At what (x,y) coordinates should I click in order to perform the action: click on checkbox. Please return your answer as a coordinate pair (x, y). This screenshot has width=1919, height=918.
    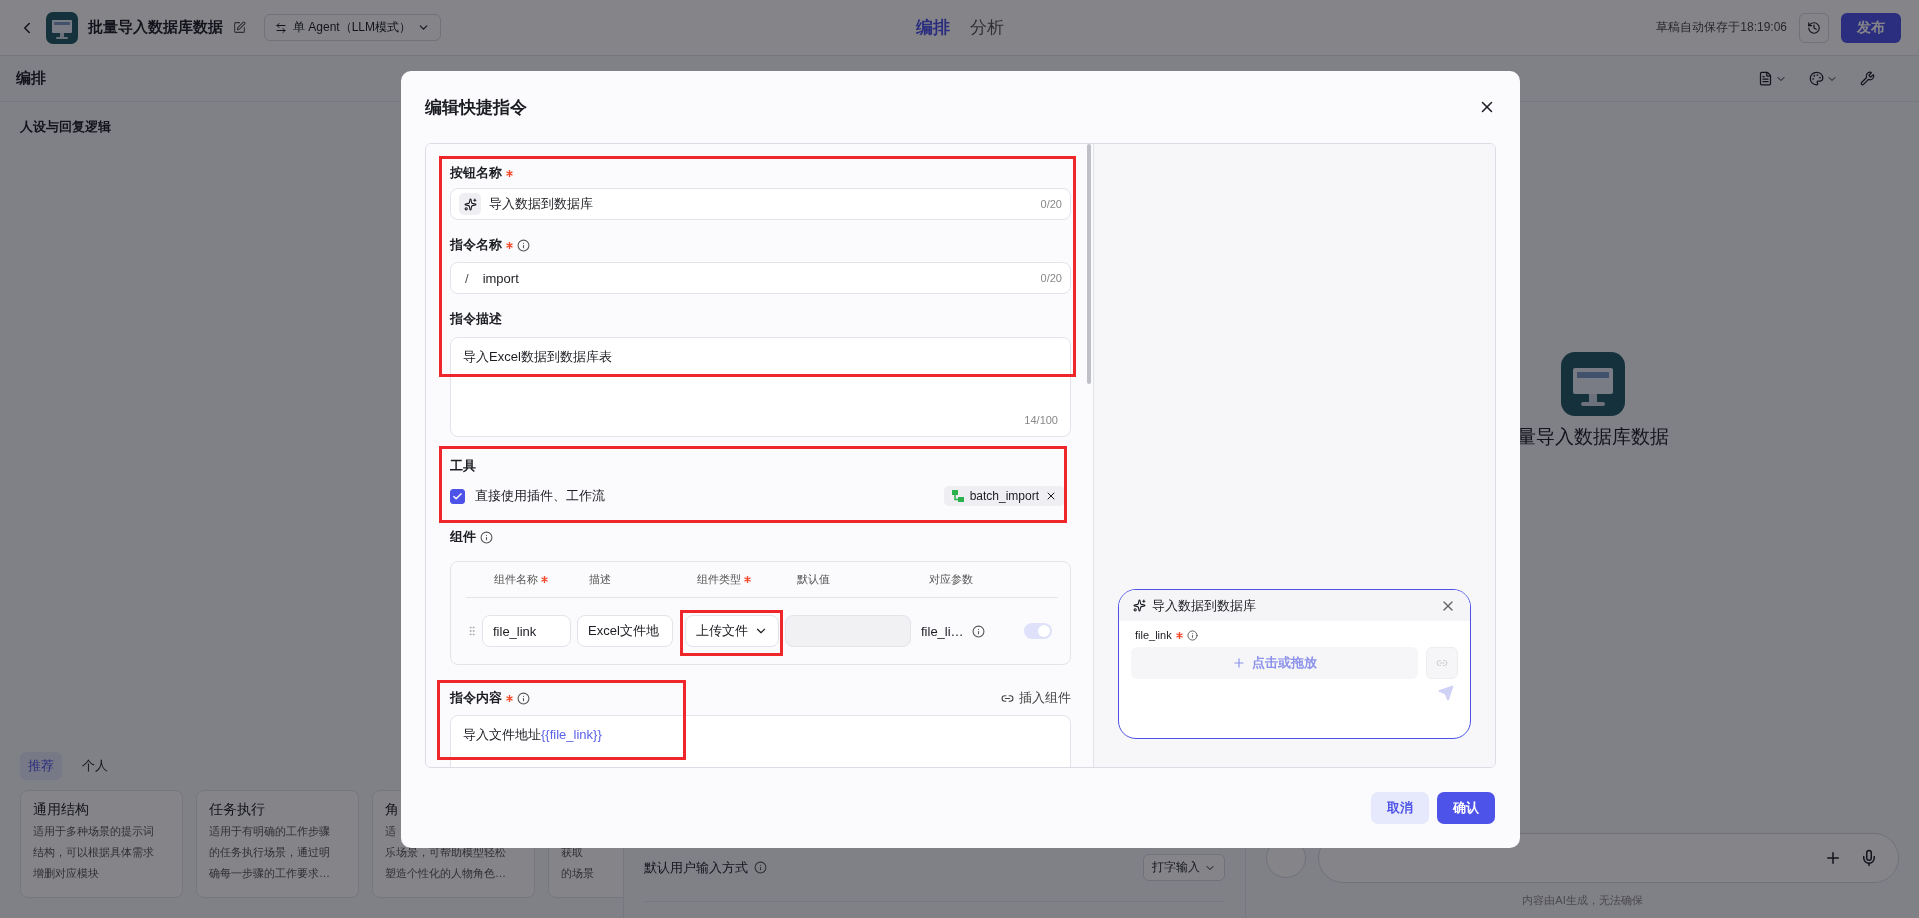
    Looking at the image, I should click on (457, 496).